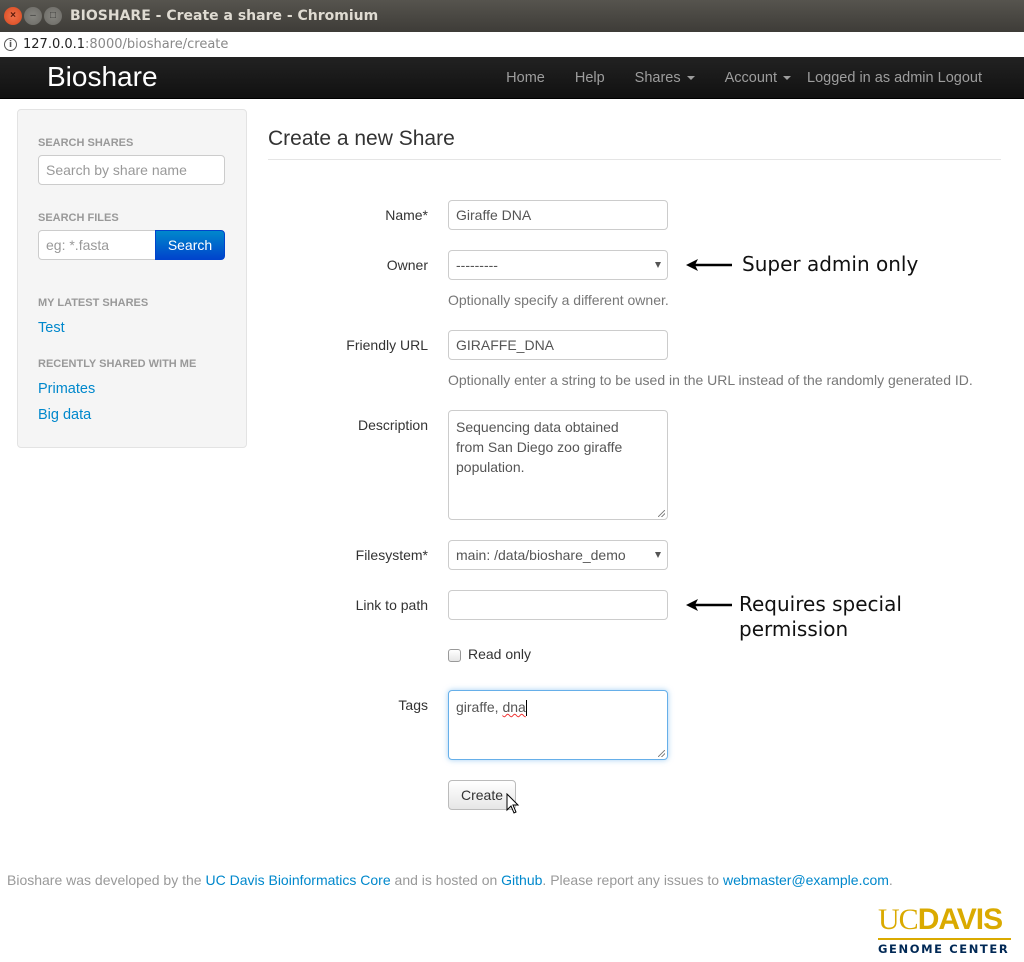 This screenshot has width=1024, height=962. I want to click on maximize-icon: □, so click(53, 15).